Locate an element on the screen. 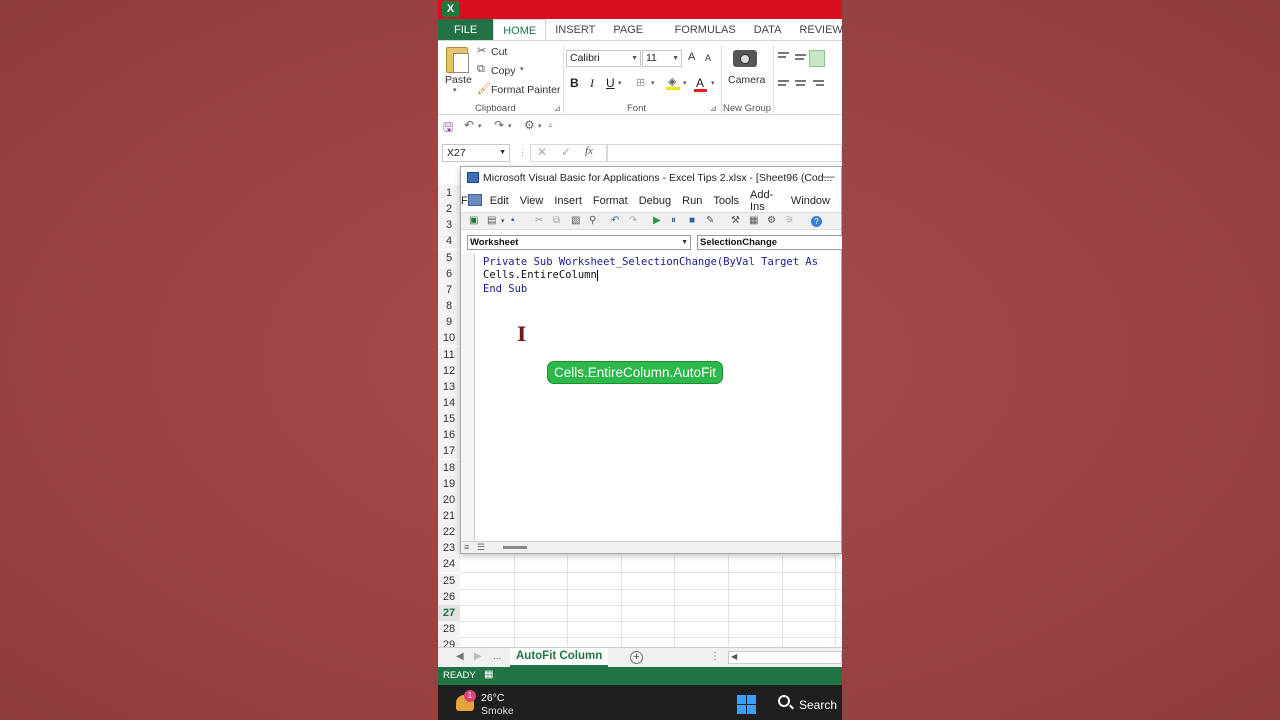 This screenshot has height=720, width=1280. font-color-dropdown-icon: ▾ is located at coordinates (713, 83).